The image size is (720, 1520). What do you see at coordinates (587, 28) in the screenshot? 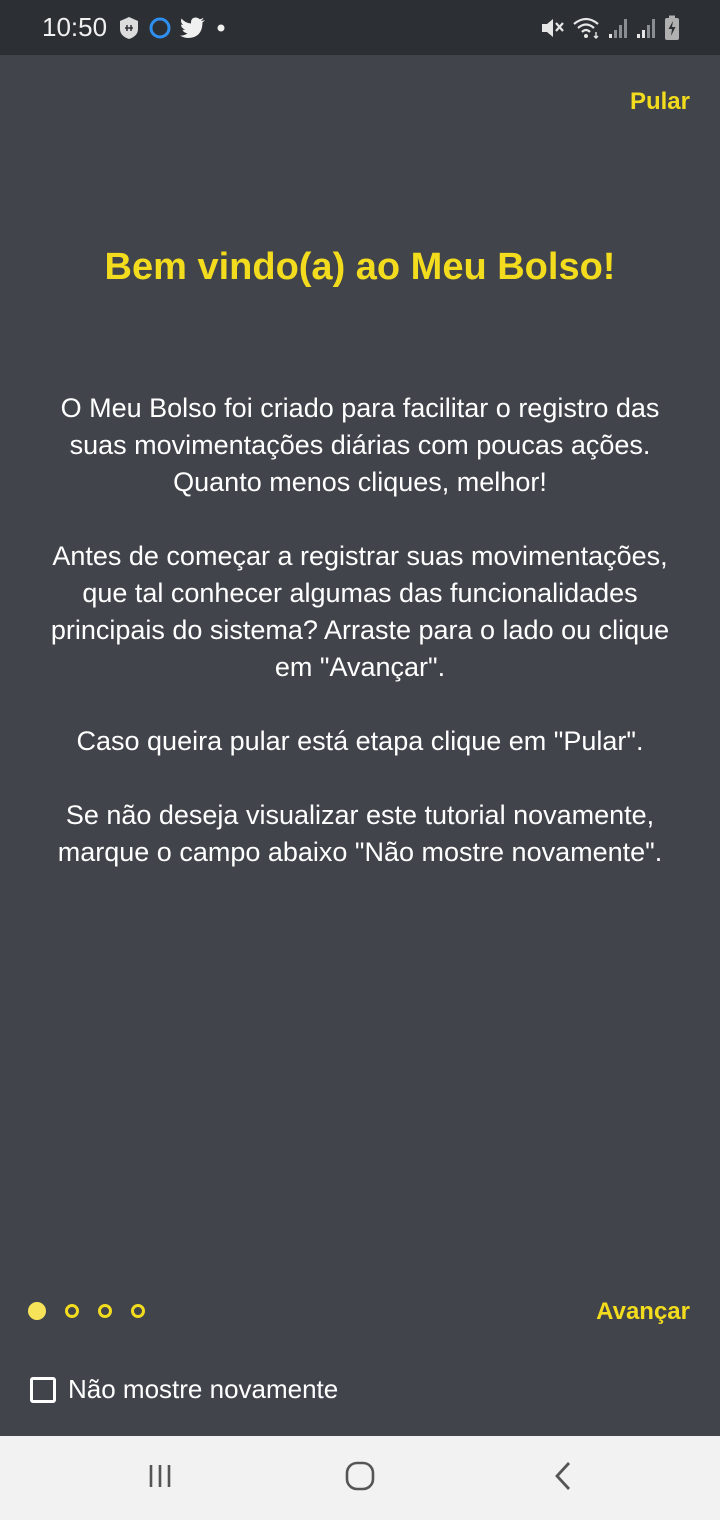
I see `wifi-icon` at bounding box center [587, 28].